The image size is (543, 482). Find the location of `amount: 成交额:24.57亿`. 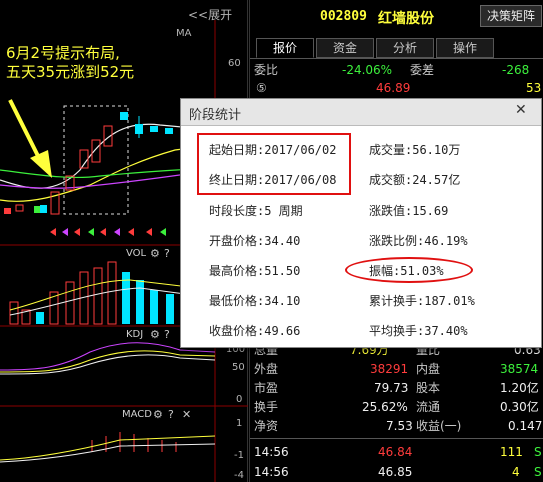

amount: 成交额:24.57亿 is located at coordinates (415, 180).